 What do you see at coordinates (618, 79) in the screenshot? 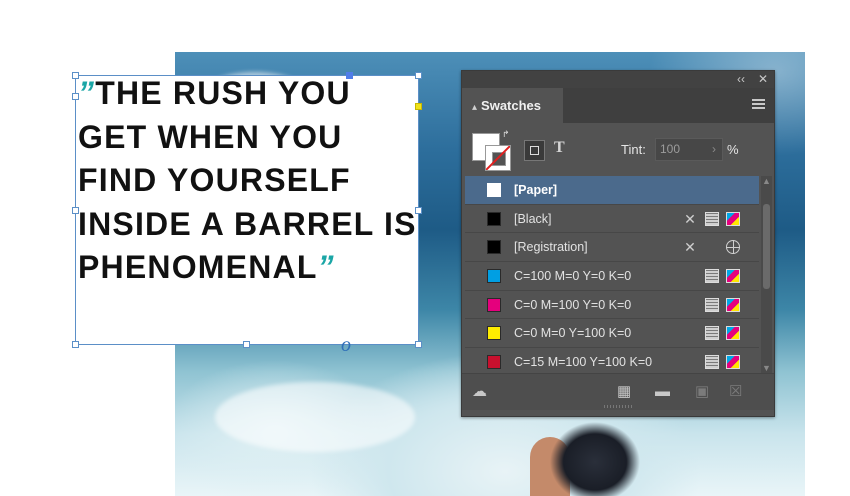
I see `panel-title-bar: ‹‹ ✕` at bounding box center [618, 79].